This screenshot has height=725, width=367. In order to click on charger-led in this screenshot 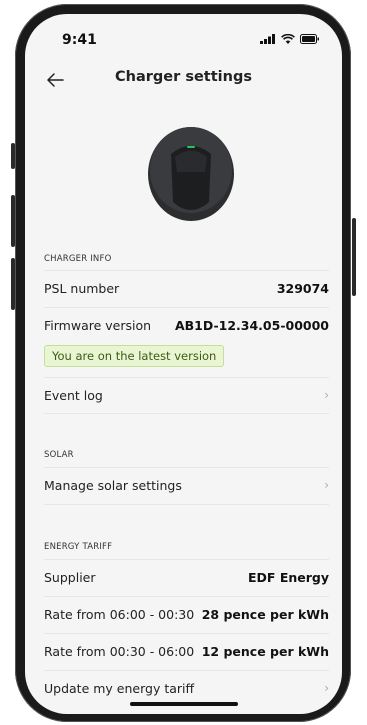, I will do `click(191, 147)`.